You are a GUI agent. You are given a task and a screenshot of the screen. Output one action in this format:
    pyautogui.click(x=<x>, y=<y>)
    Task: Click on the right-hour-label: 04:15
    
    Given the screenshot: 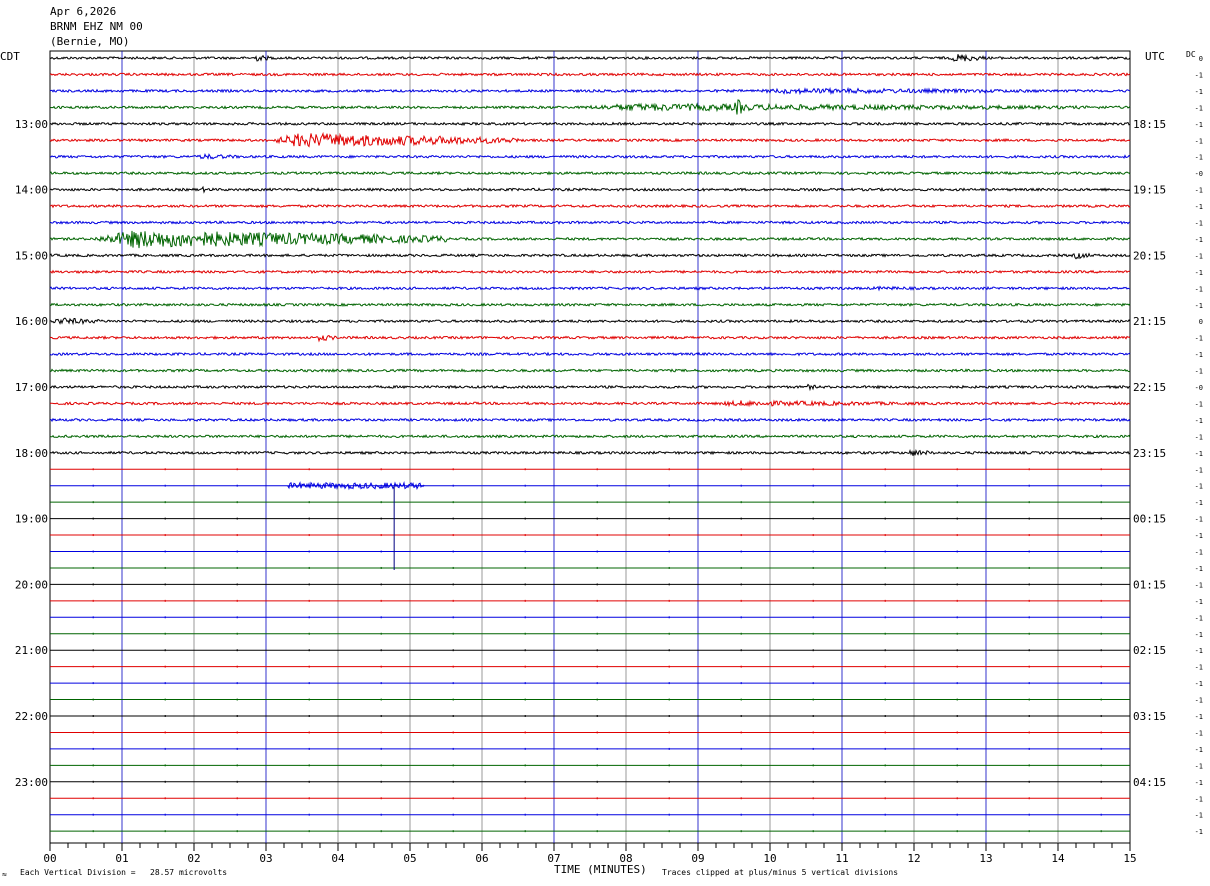 What is the action you would take?
    pyautogui.click(x=1149, y=782)
    